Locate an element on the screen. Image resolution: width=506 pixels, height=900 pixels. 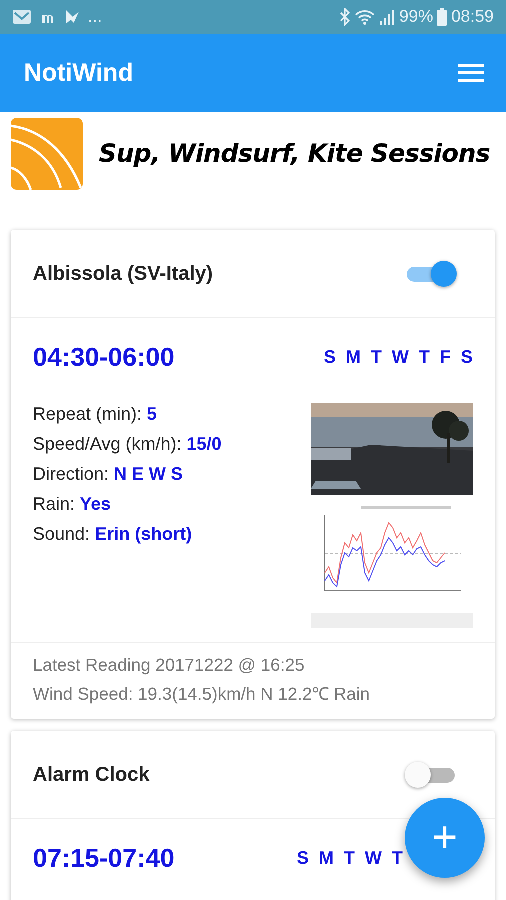
alarm-time: 07:15-07:40 is located at coordinates (104, 858).